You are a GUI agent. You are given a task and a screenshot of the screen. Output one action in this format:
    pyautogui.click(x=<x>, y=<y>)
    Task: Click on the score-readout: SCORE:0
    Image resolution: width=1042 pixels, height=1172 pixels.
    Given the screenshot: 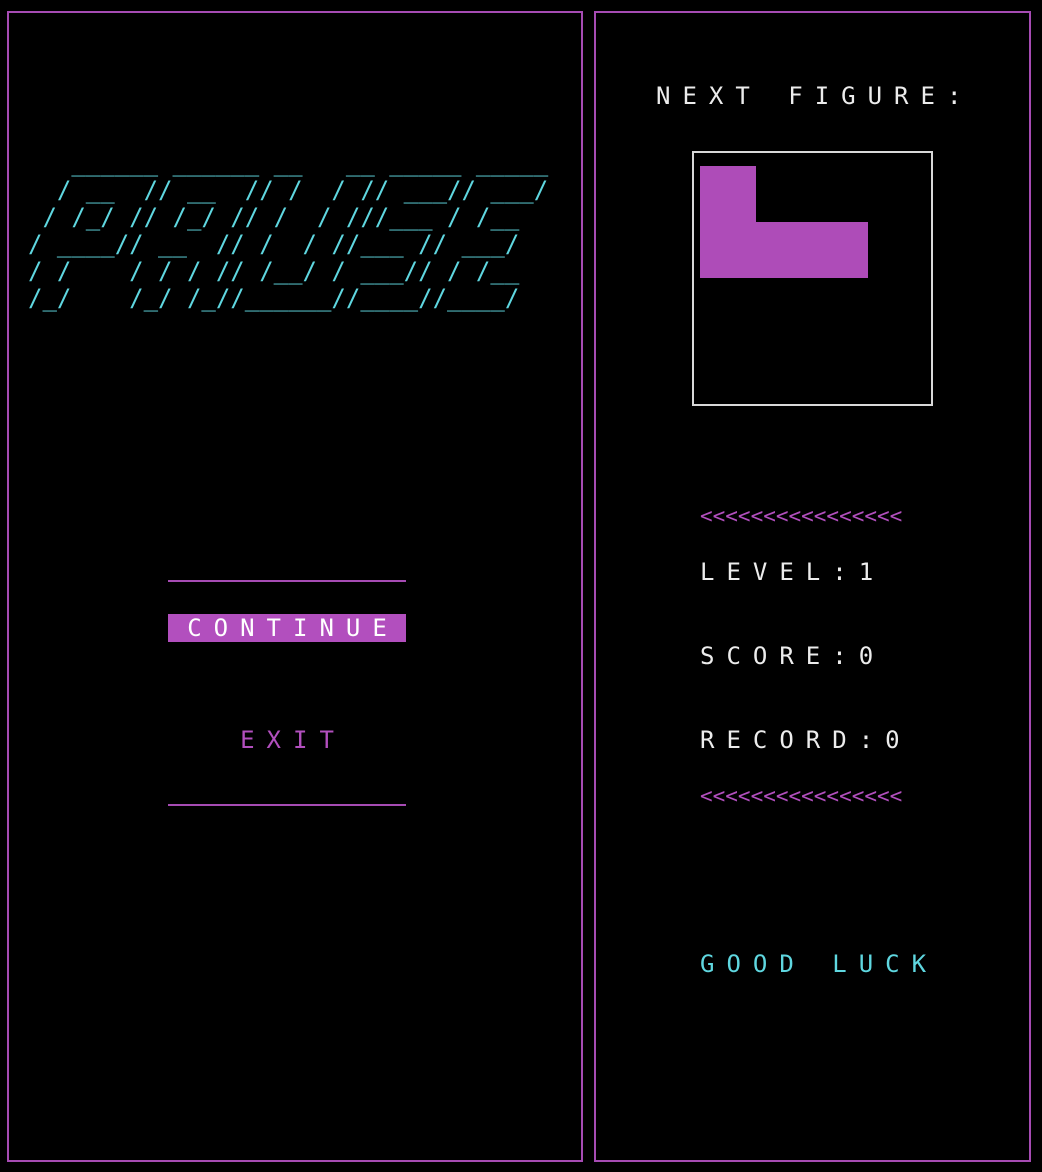 What is the action you would take?
    pyautogui.click(x=793, y=656)
    